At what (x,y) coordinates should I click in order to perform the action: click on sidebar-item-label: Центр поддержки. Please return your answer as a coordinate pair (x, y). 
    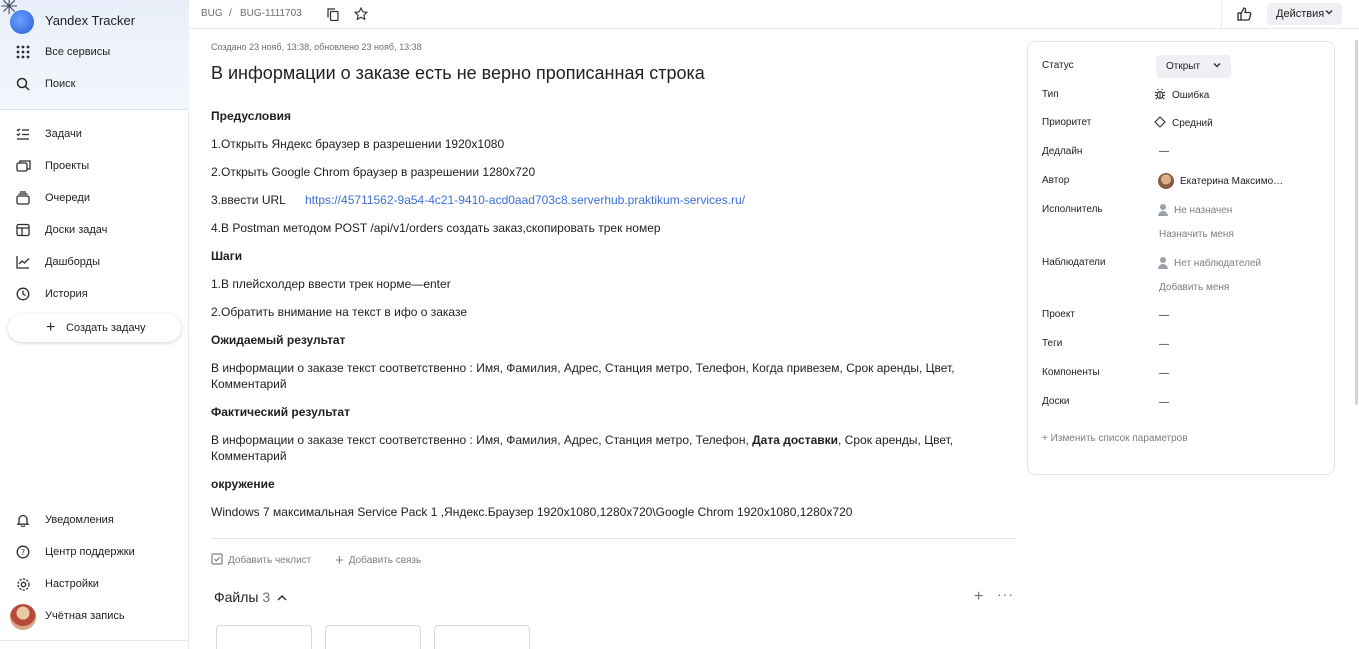
    Looking at the image, I should click on (90, 552).